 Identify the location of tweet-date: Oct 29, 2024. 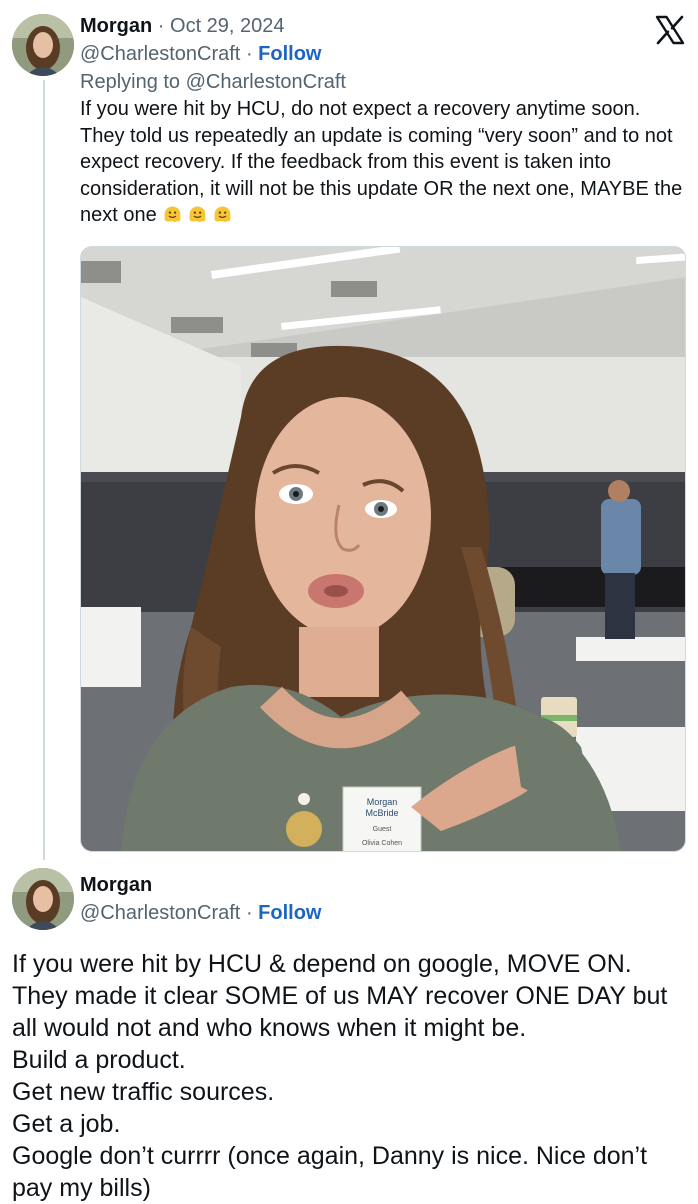
(227, 26).